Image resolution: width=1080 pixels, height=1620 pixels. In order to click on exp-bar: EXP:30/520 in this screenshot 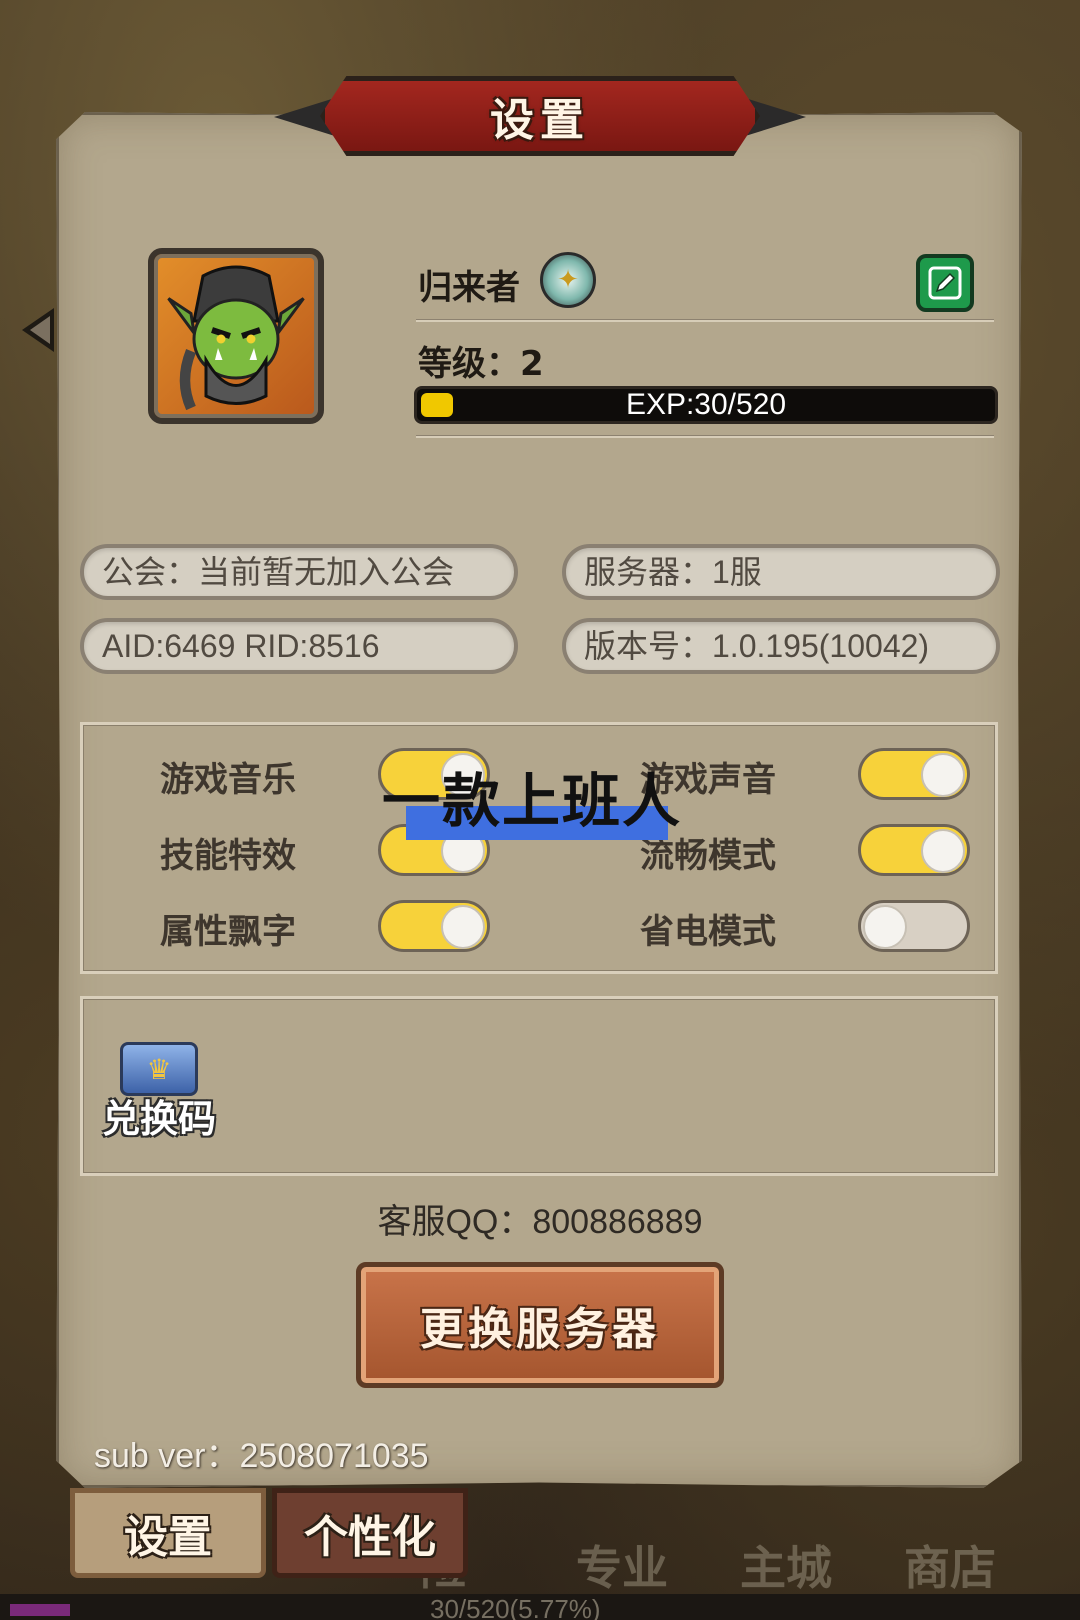, I will do `click(706, 405)`.